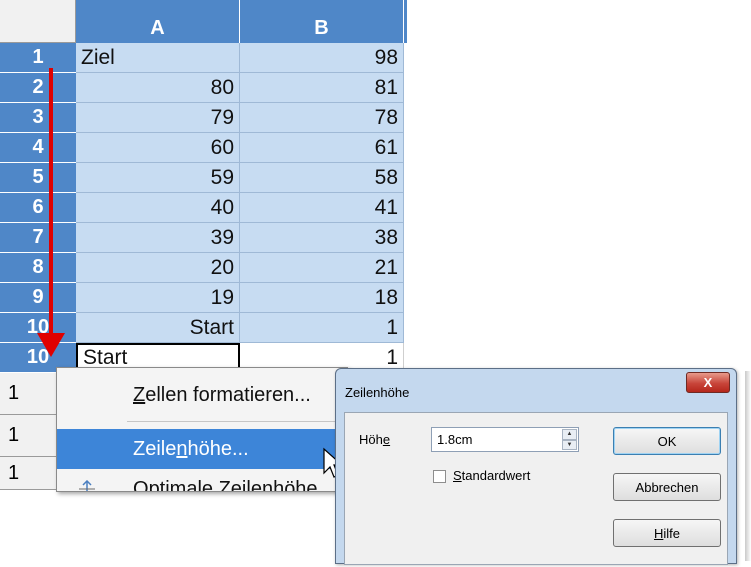 The height and width of the screenshot is (567, 751). I want to click on help-button: Hilfe, so click(667, 533).